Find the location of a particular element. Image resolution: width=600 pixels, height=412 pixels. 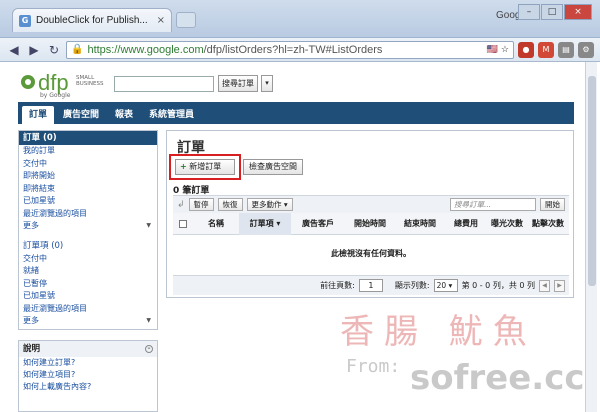

new-order-button: + 新增訂單 is located at coordinates (205, 167).